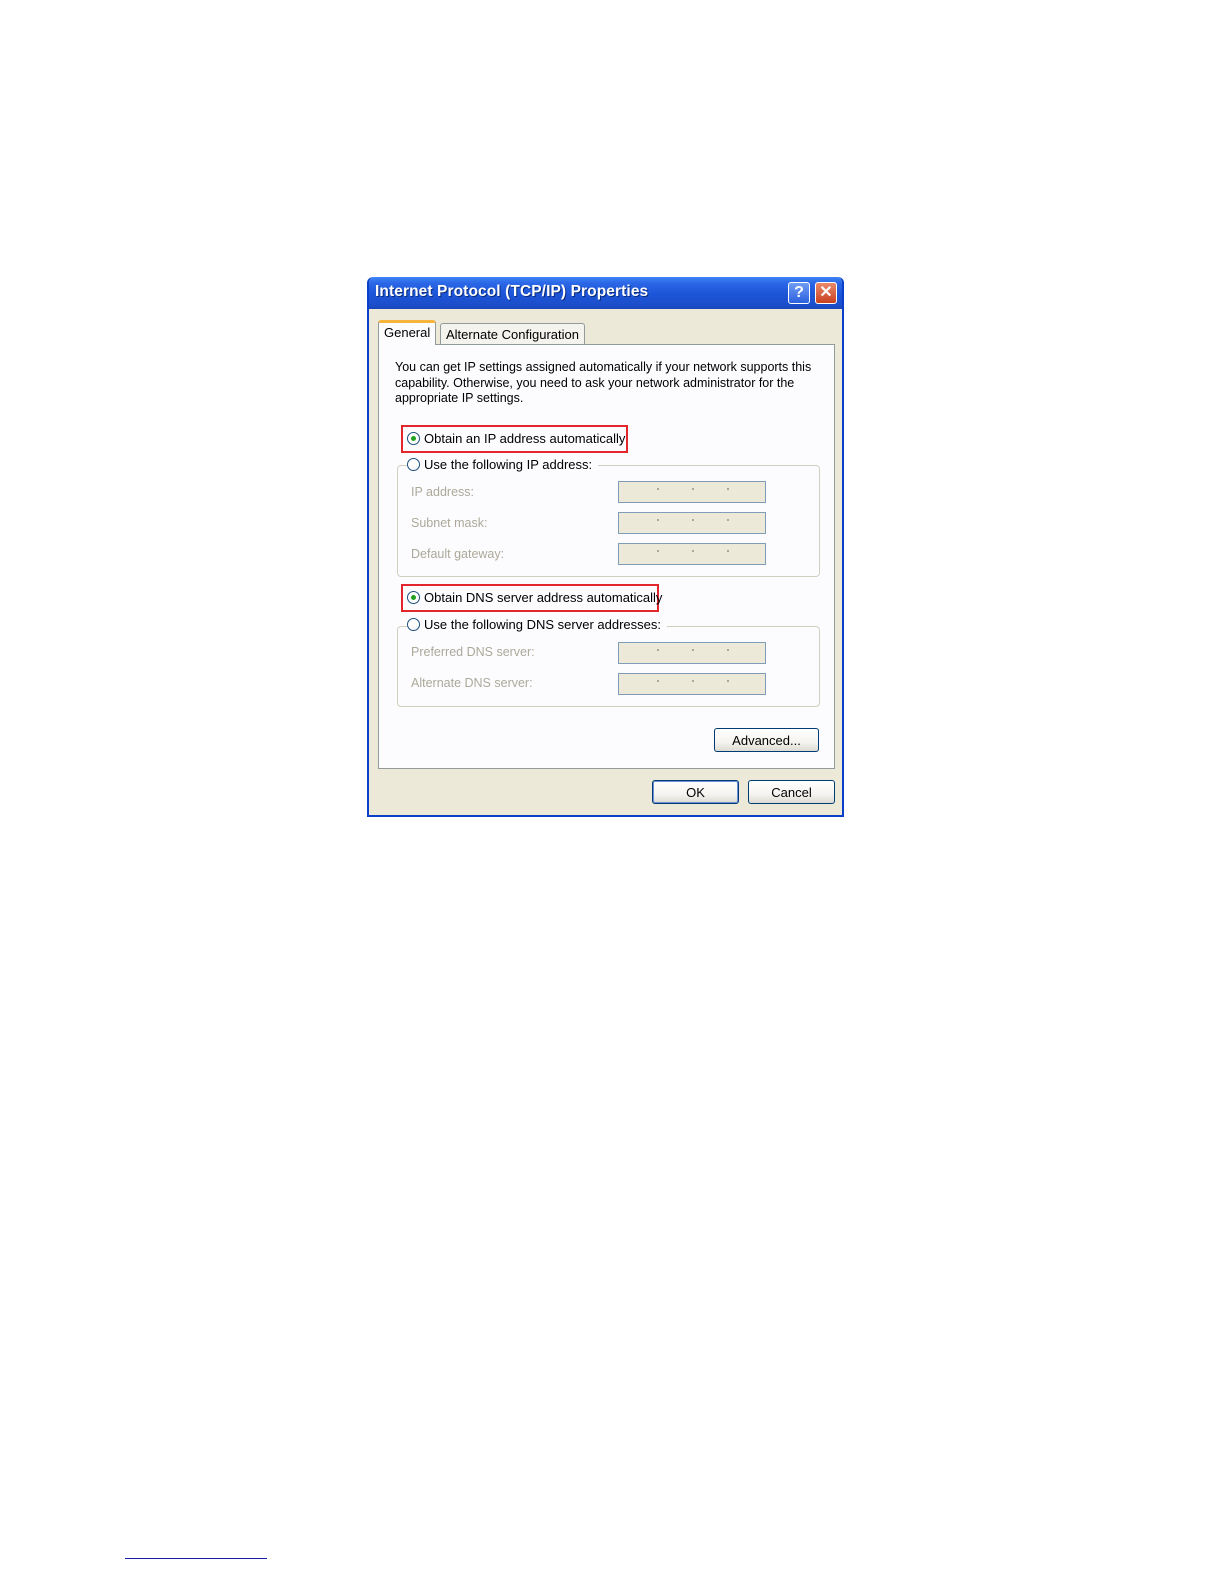 The height and width of the screenshot is (1584, 1224). I want to click on ip-manual-option: Use the following IP address:, so click(503, 465).